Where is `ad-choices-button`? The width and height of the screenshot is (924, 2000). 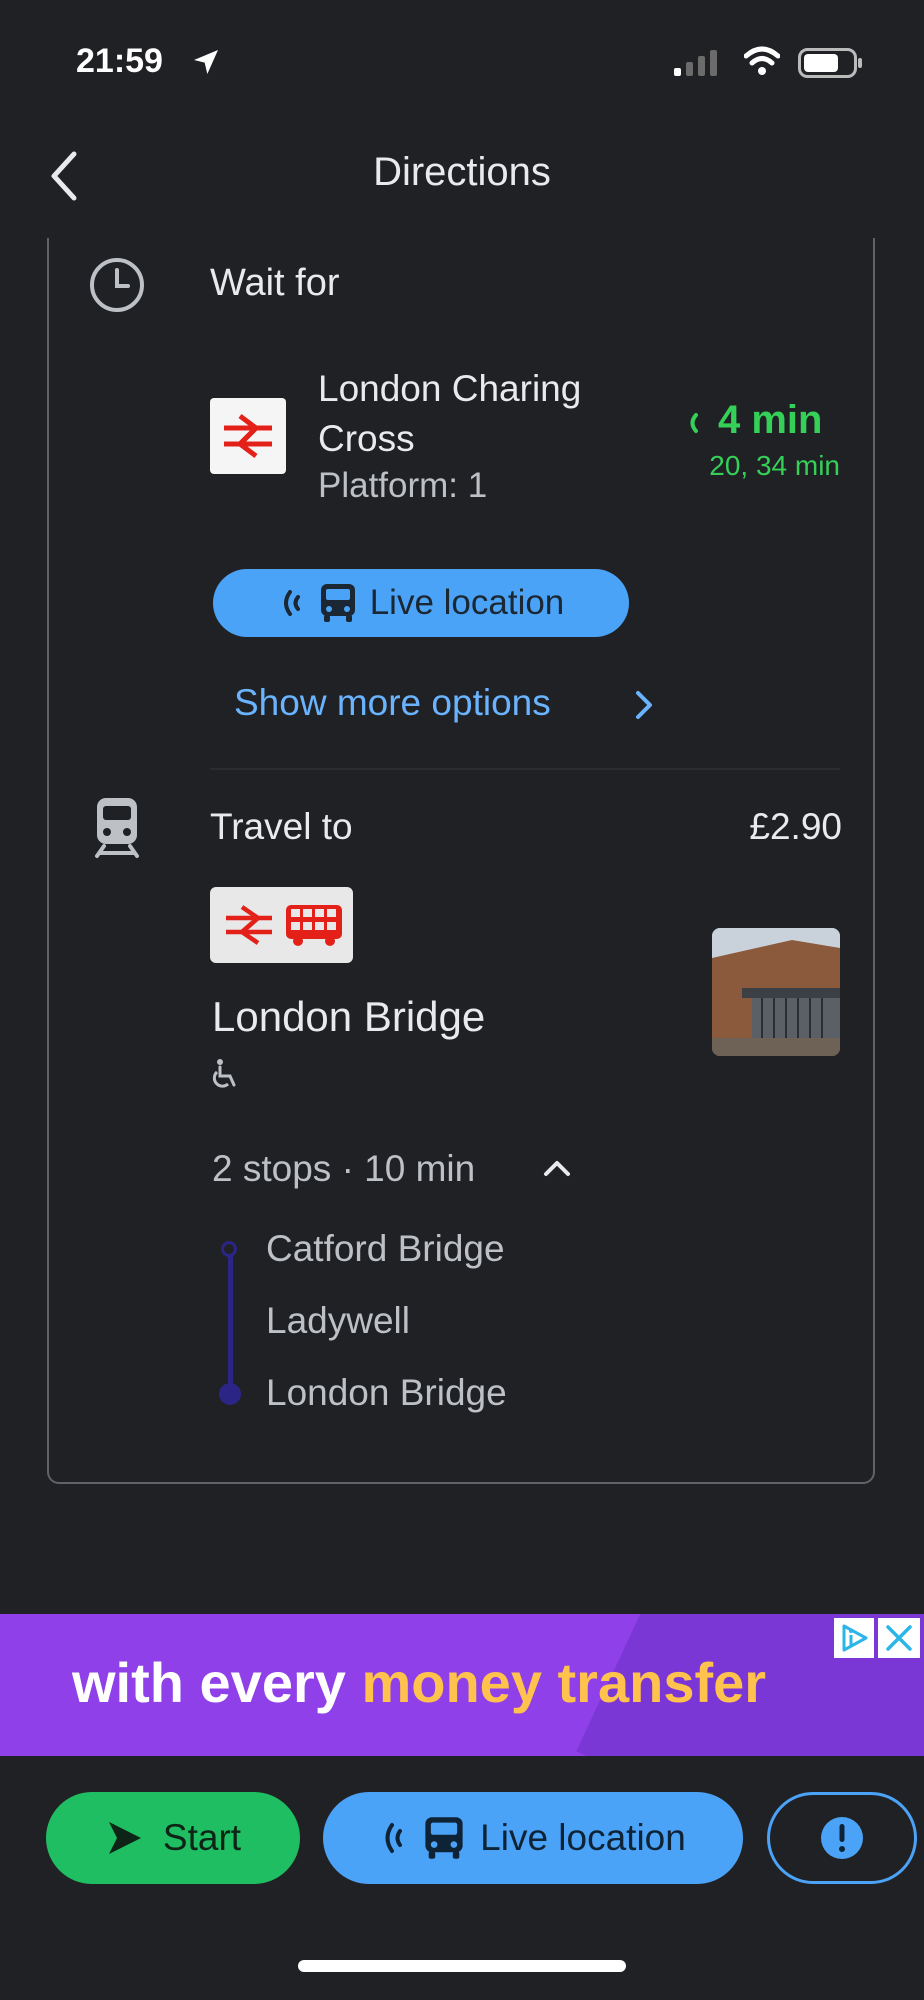
ad-choices-button is located at coordinates (854, 1638).